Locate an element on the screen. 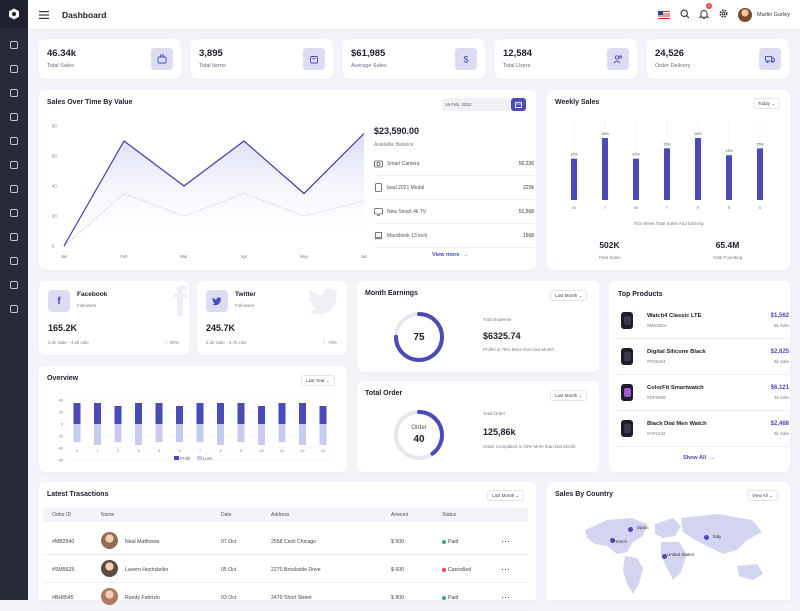  user-name: Martin Gurley is located at coordinates (773, 15).